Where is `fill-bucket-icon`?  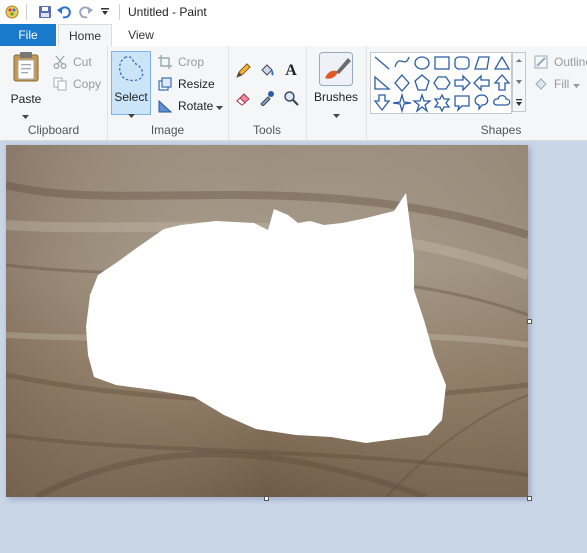
fill-bucket-icon is located at coordinates (267, 71).